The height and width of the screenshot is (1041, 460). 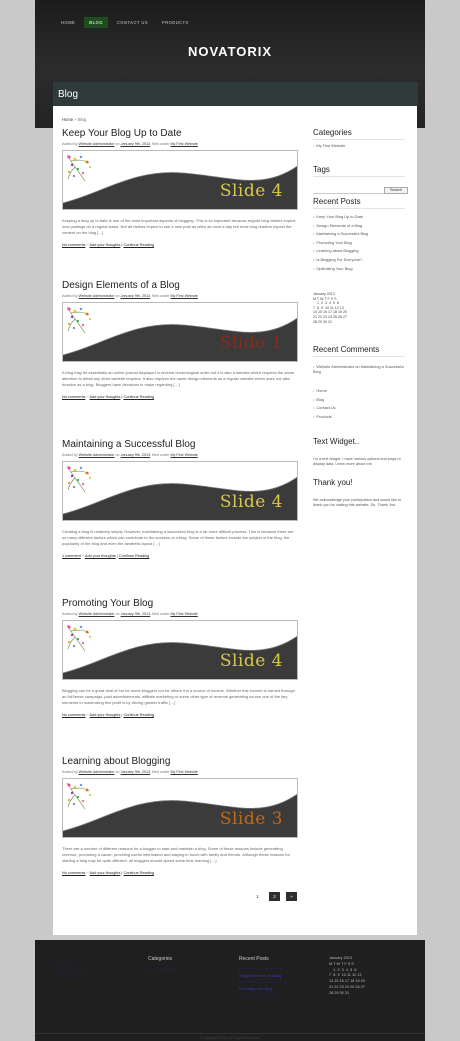 I want to click on categories-list: My First Website, so click(x=329, y=146).